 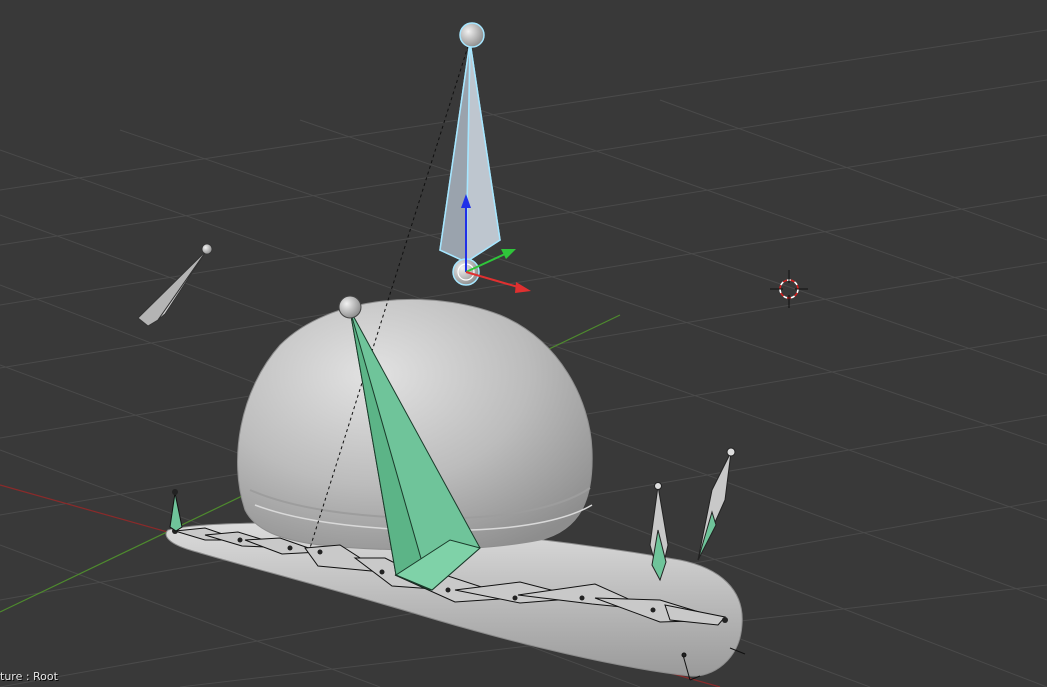 I want to click on shell-bone-head-joint, so click(x=350, y=307).